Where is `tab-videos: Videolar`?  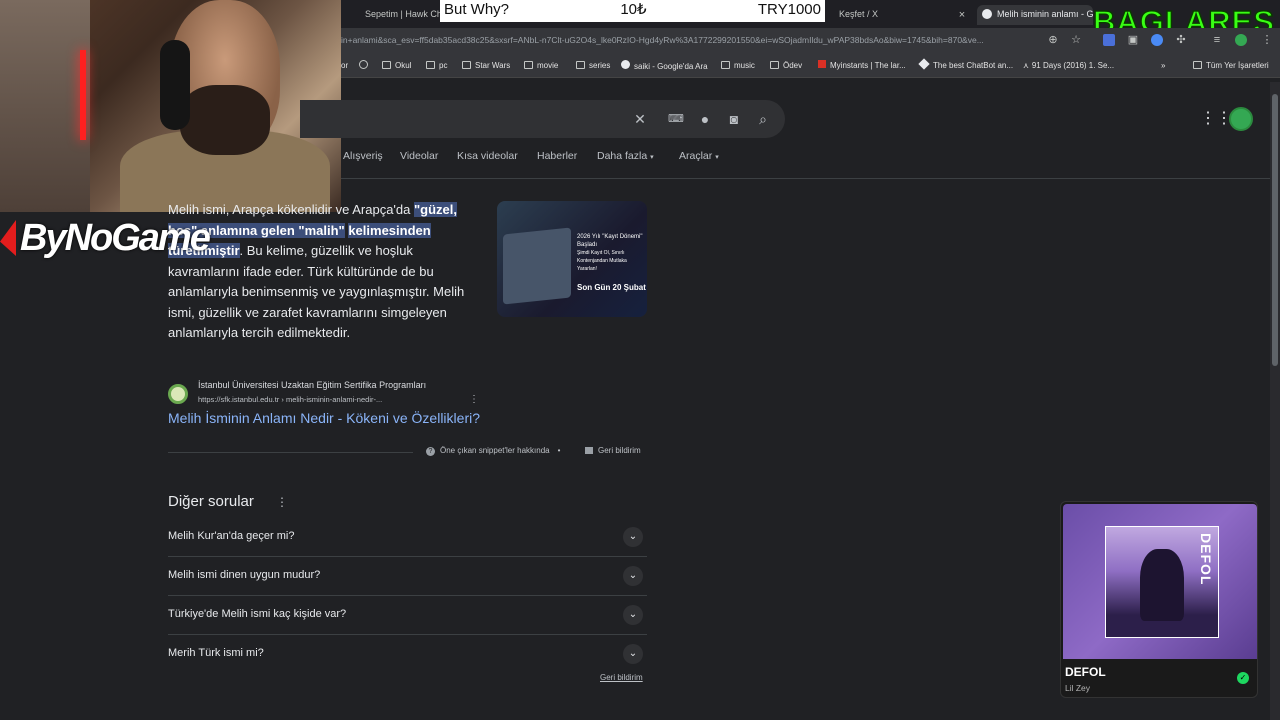 tab-videos: Videolar is located at coordinates (419, 156).